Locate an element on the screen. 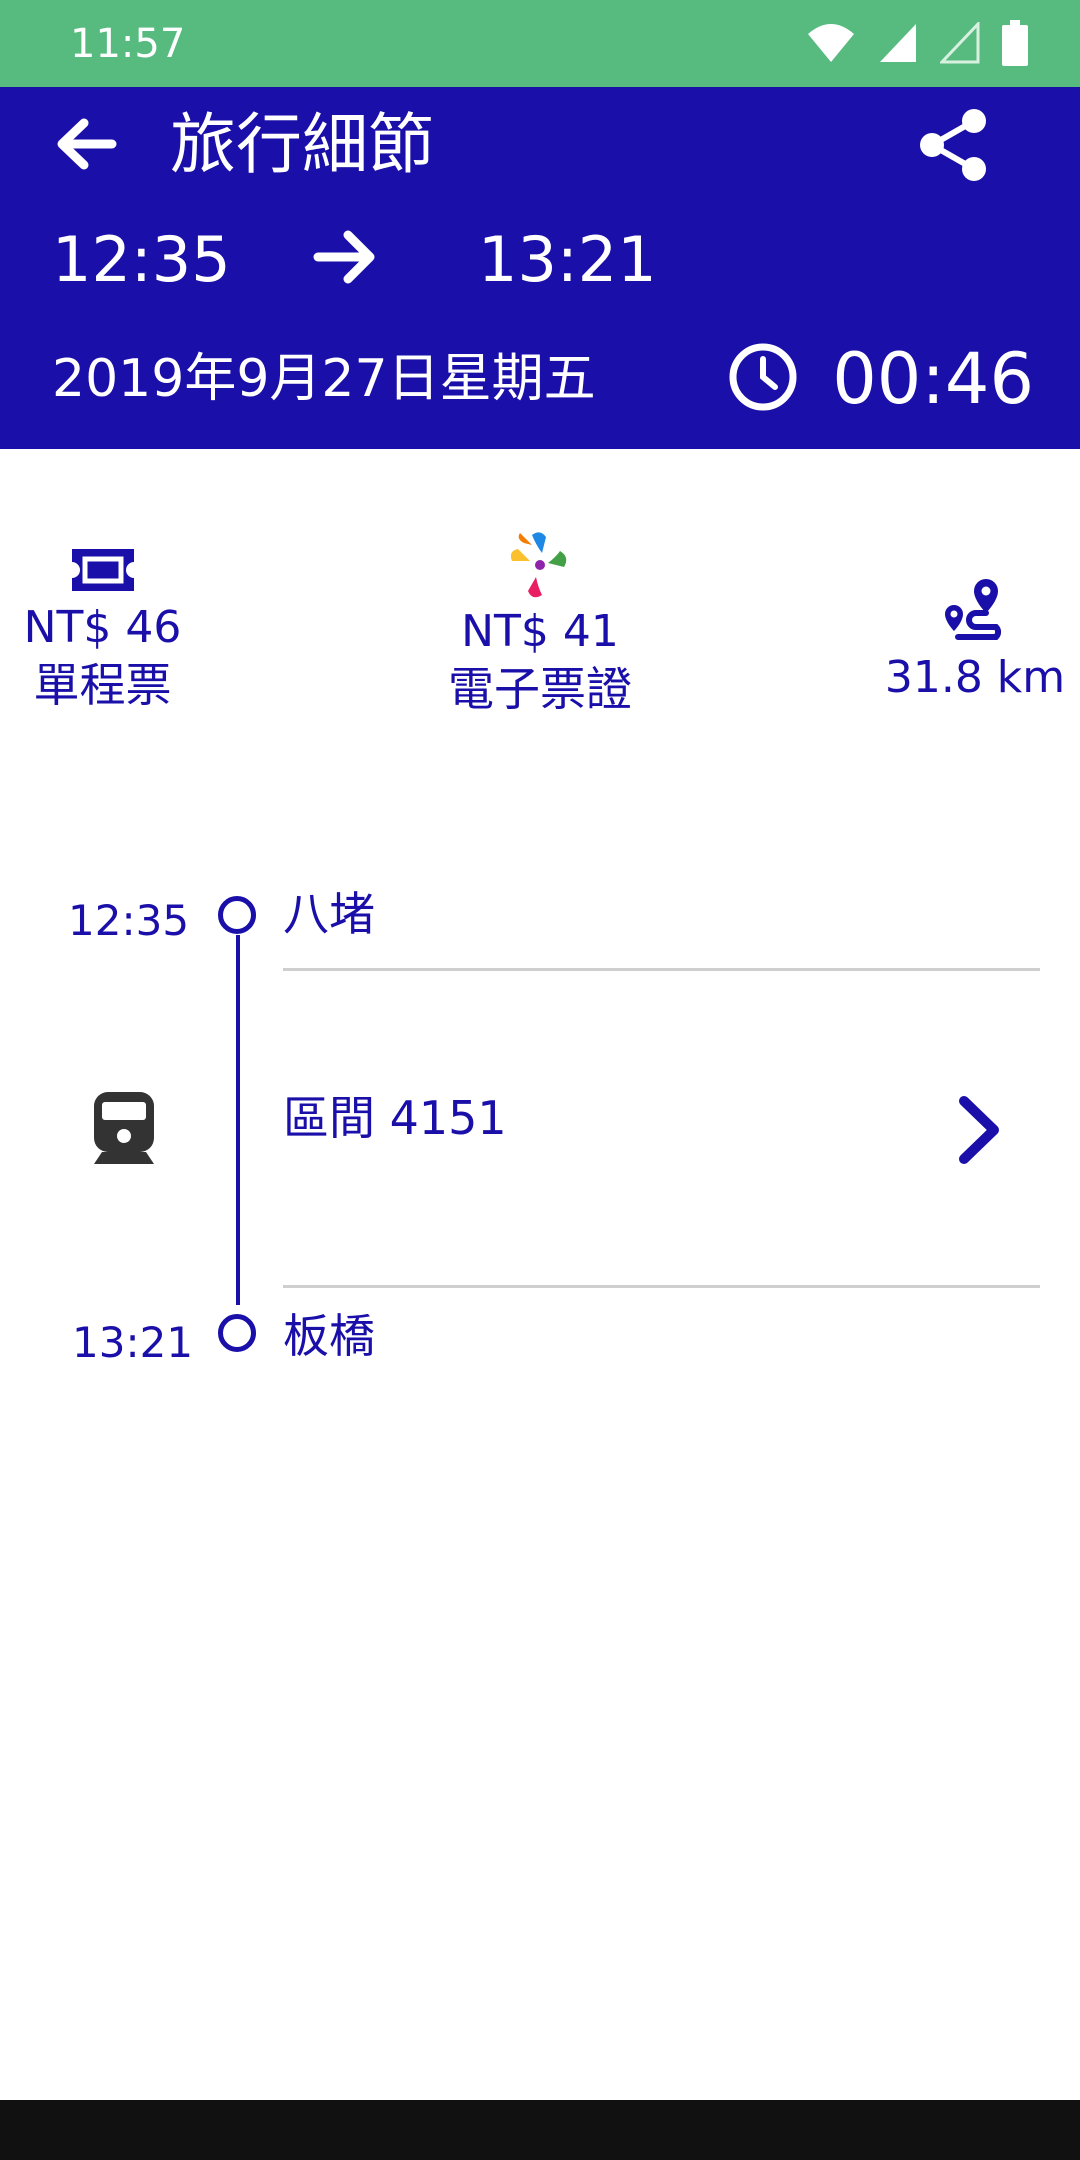  single-ticket-price: NT$ 46 is located at coordinates (102, 627).